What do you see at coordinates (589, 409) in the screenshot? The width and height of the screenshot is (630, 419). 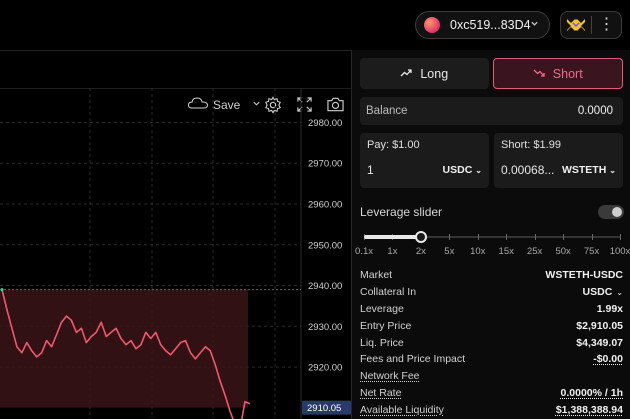 I see `info-value: $1,388,388.94` at bounding box center [589, 409].